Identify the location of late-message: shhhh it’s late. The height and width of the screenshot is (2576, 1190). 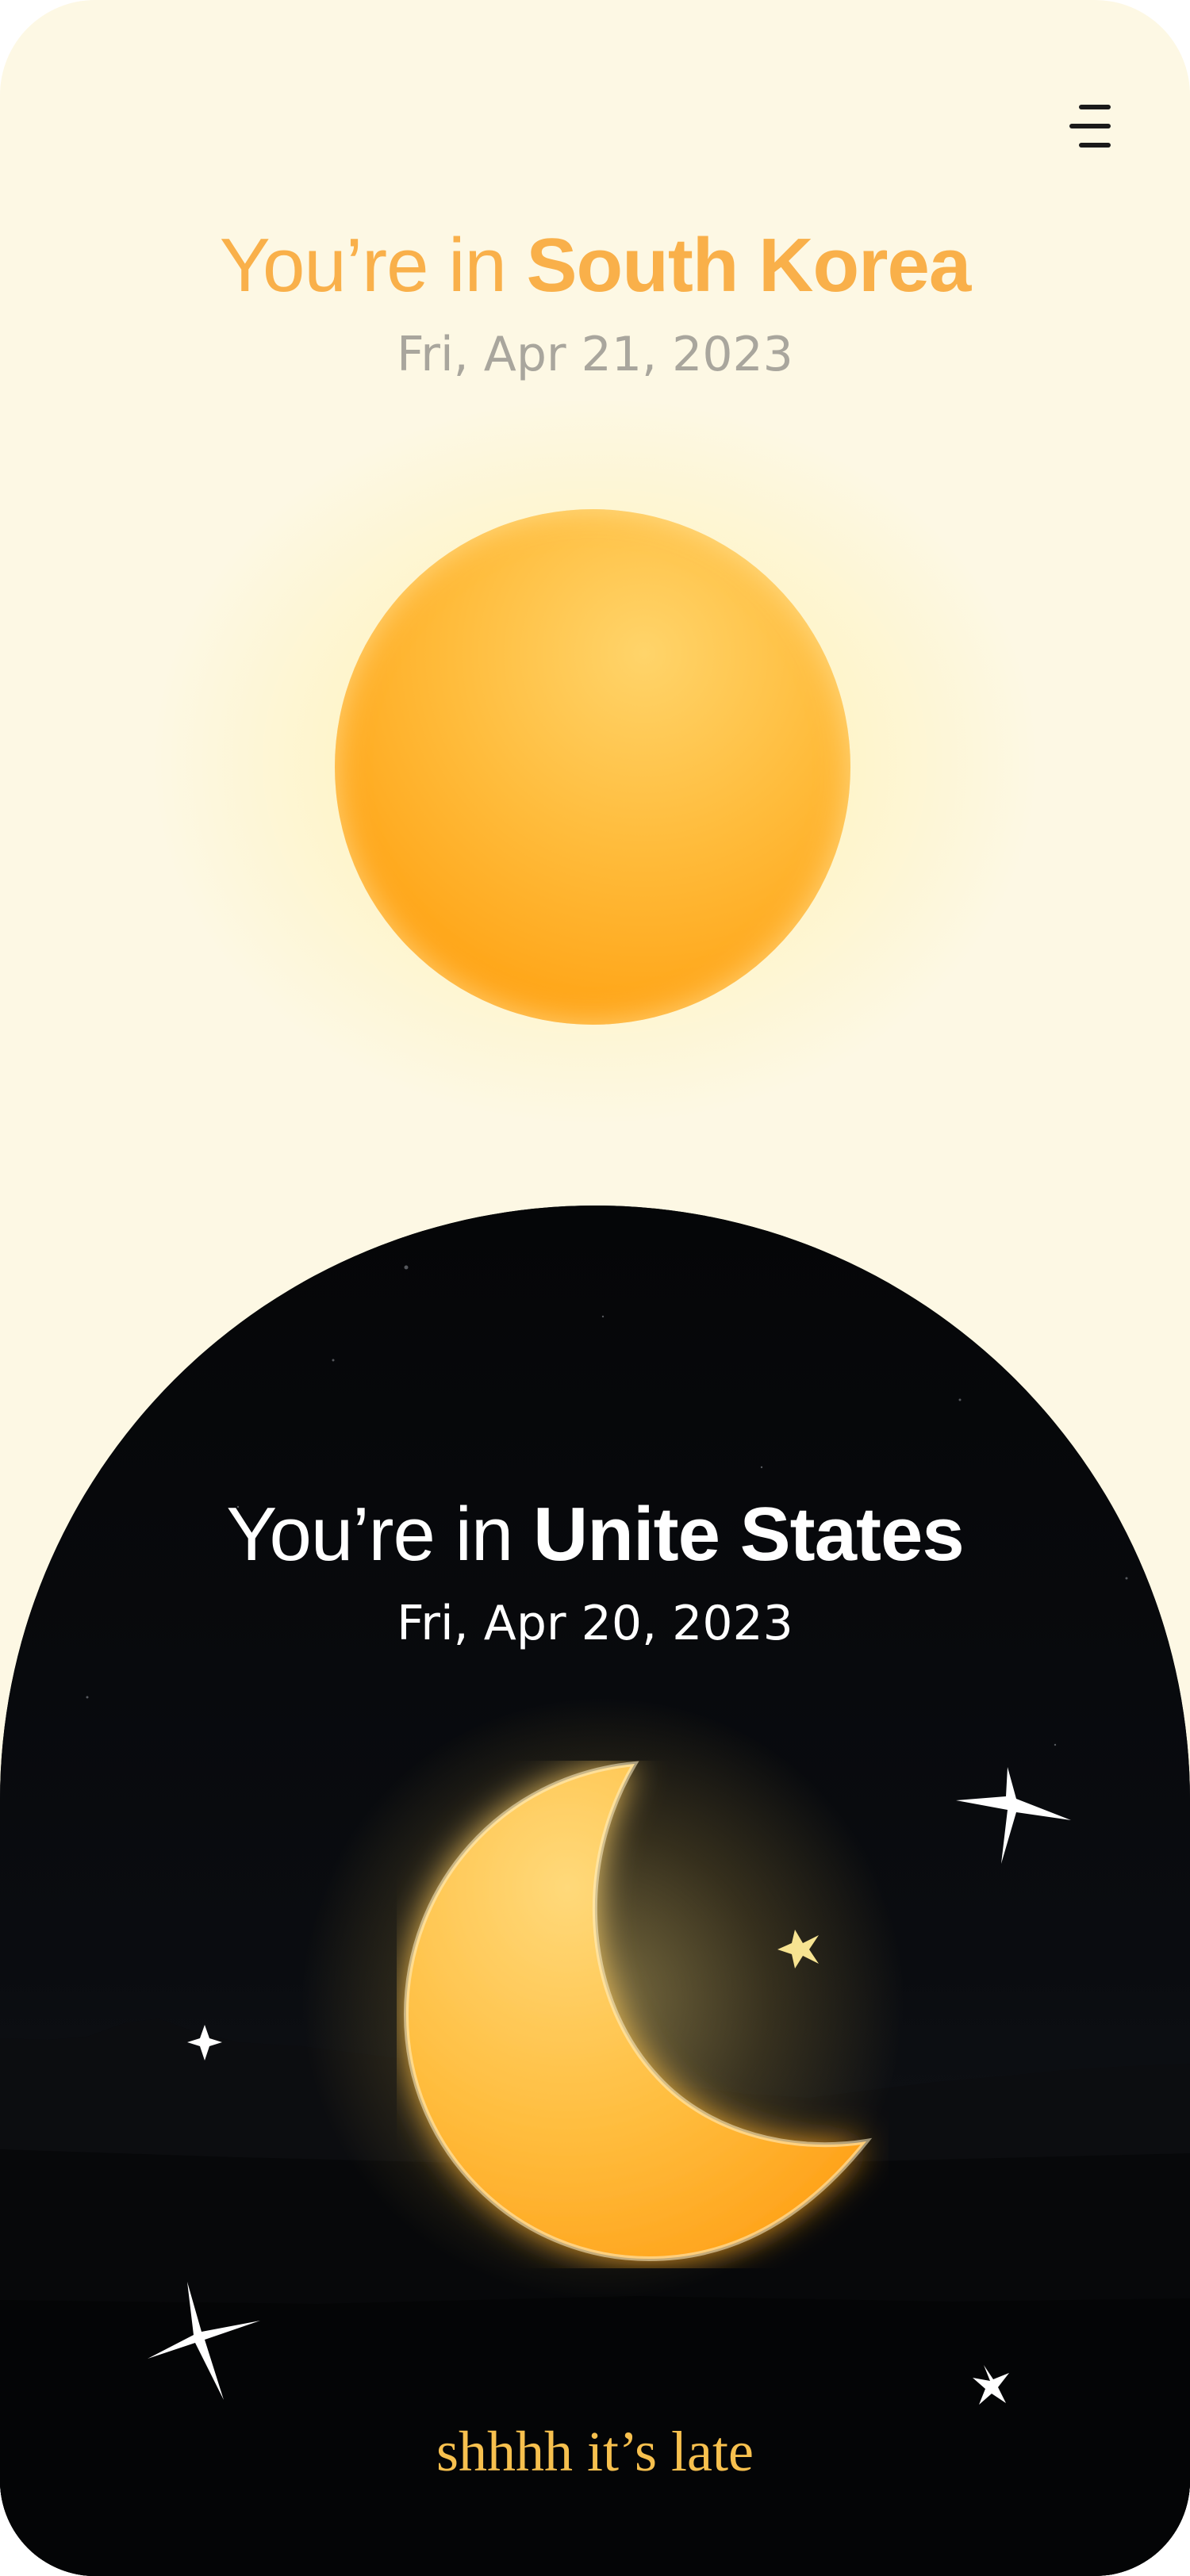
(595, 2452).